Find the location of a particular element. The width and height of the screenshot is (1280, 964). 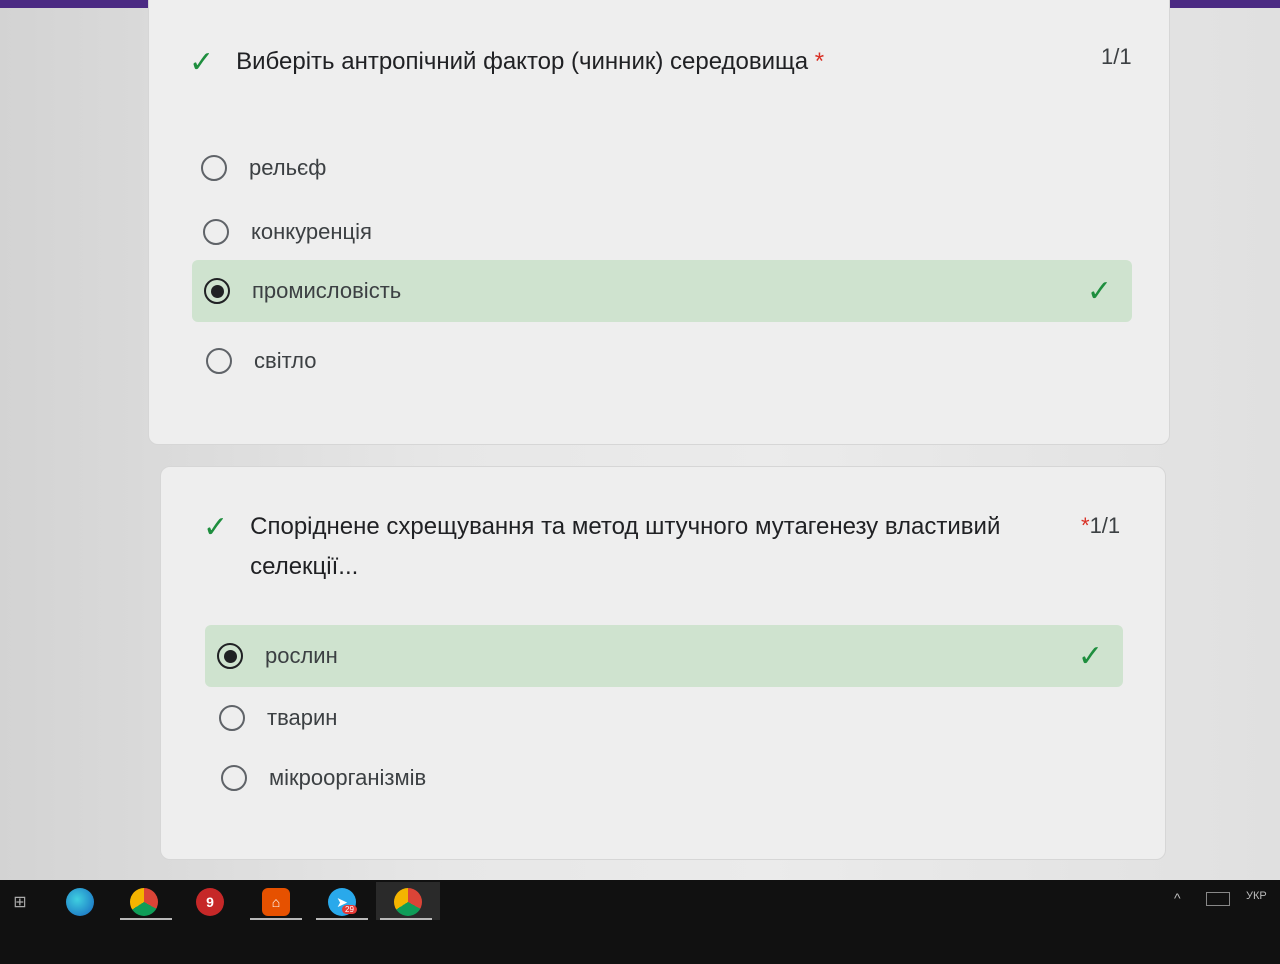

office-active-indicator is located at coordinates (276, 919).